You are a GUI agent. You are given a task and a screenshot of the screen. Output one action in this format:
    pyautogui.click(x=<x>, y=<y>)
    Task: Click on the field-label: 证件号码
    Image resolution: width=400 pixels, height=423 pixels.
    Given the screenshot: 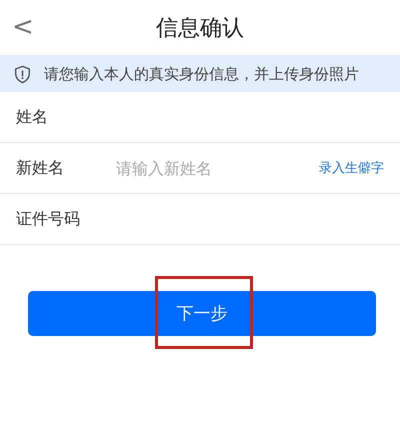 What is the action you would take?
    pyautogui.click(x=48, y=219)
    